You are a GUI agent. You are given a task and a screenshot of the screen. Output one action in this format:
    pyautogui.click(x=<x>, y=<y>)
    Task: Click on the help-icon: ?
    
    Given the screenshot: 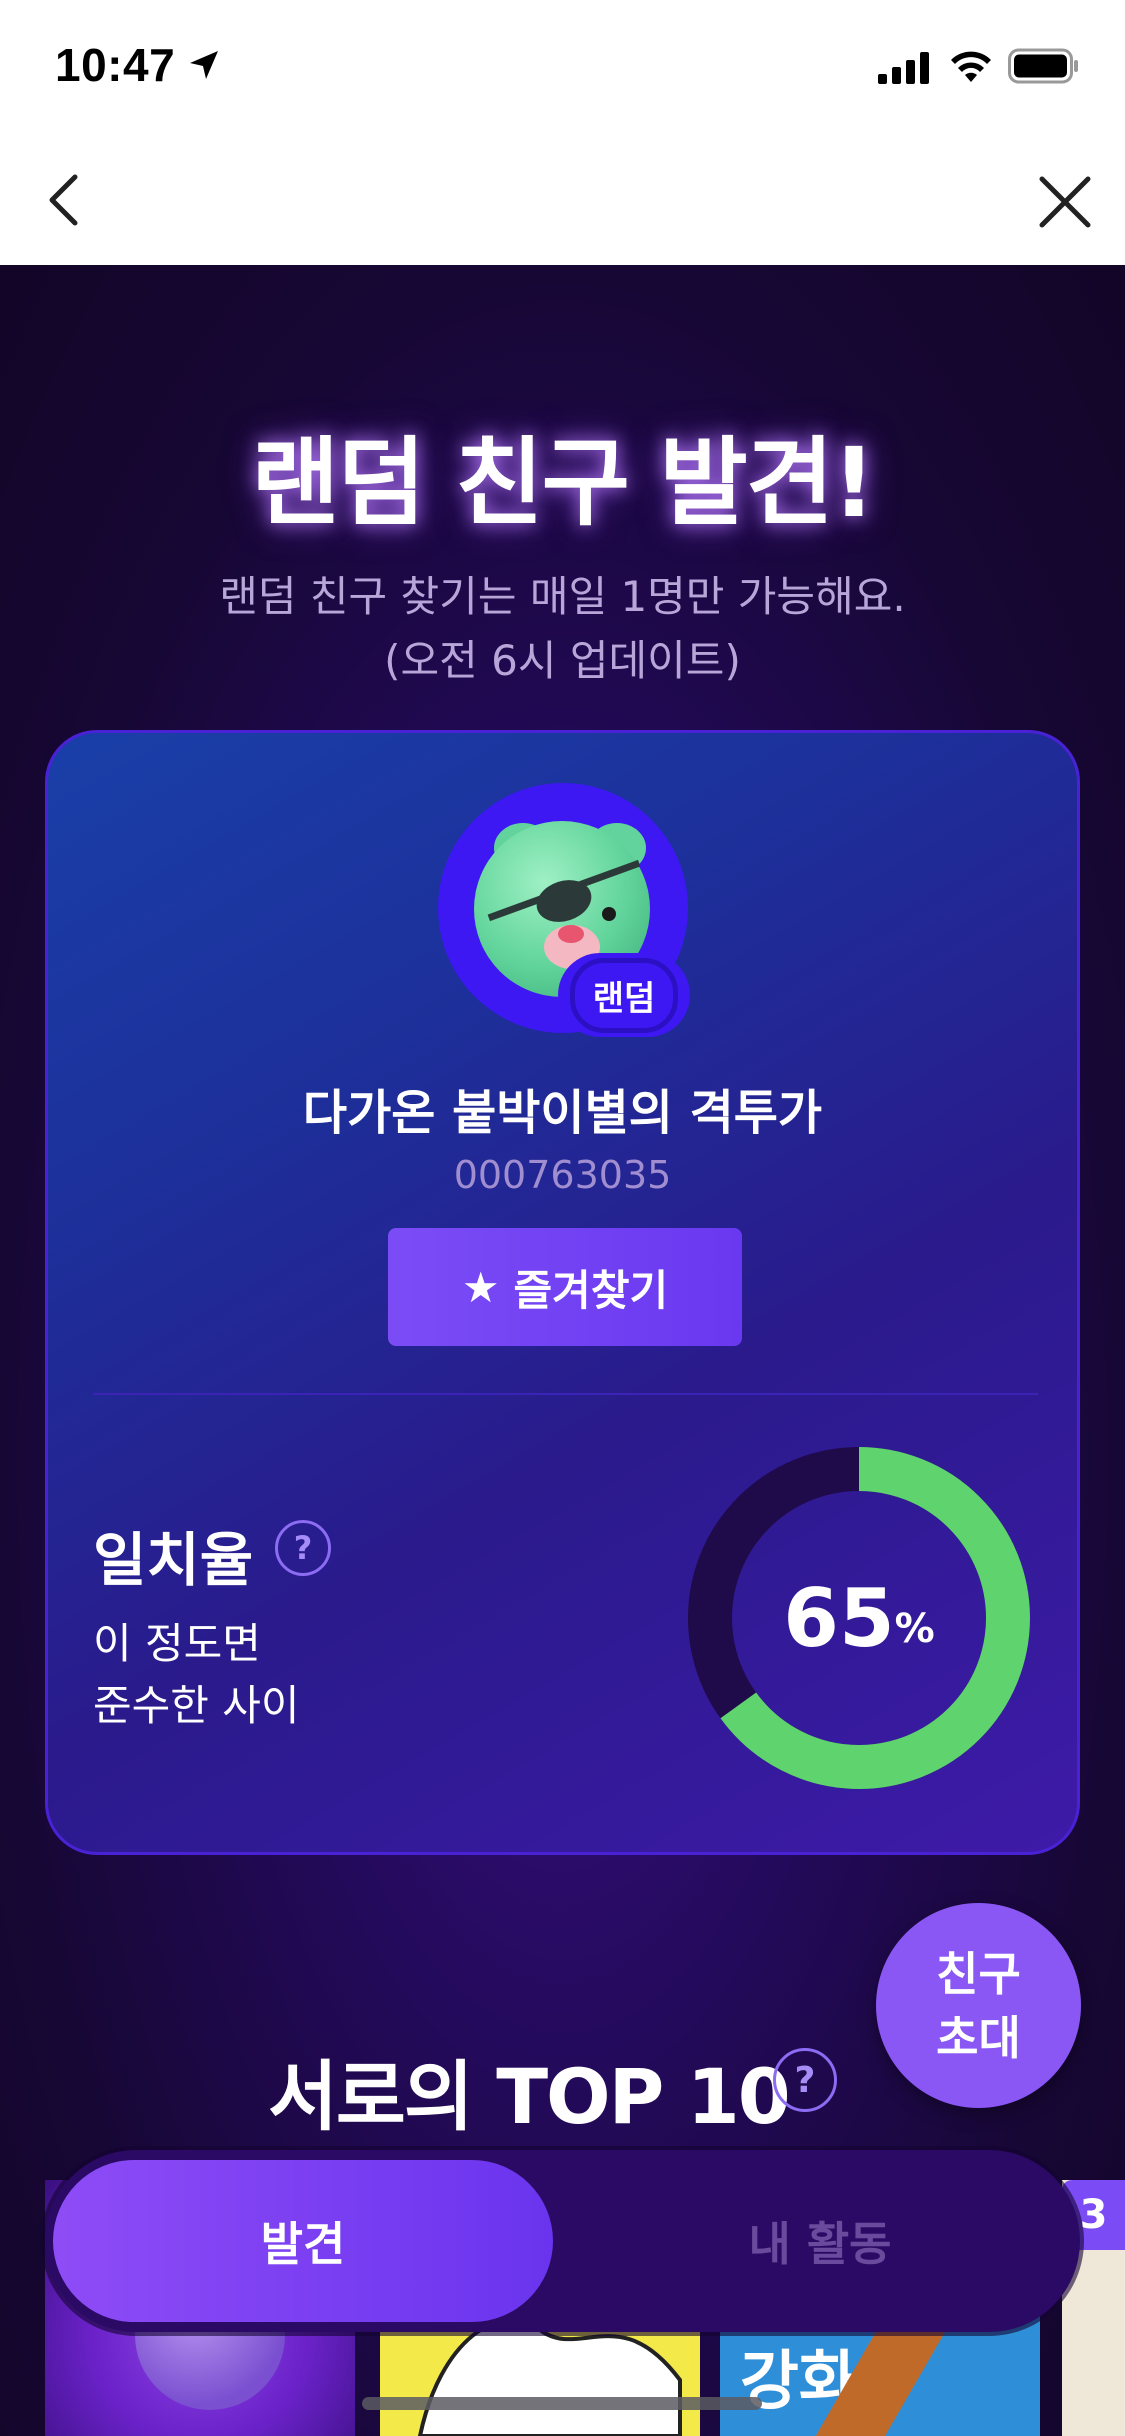 What is the action you would take?
    pyautogui.click(x=303, y=1548)
    